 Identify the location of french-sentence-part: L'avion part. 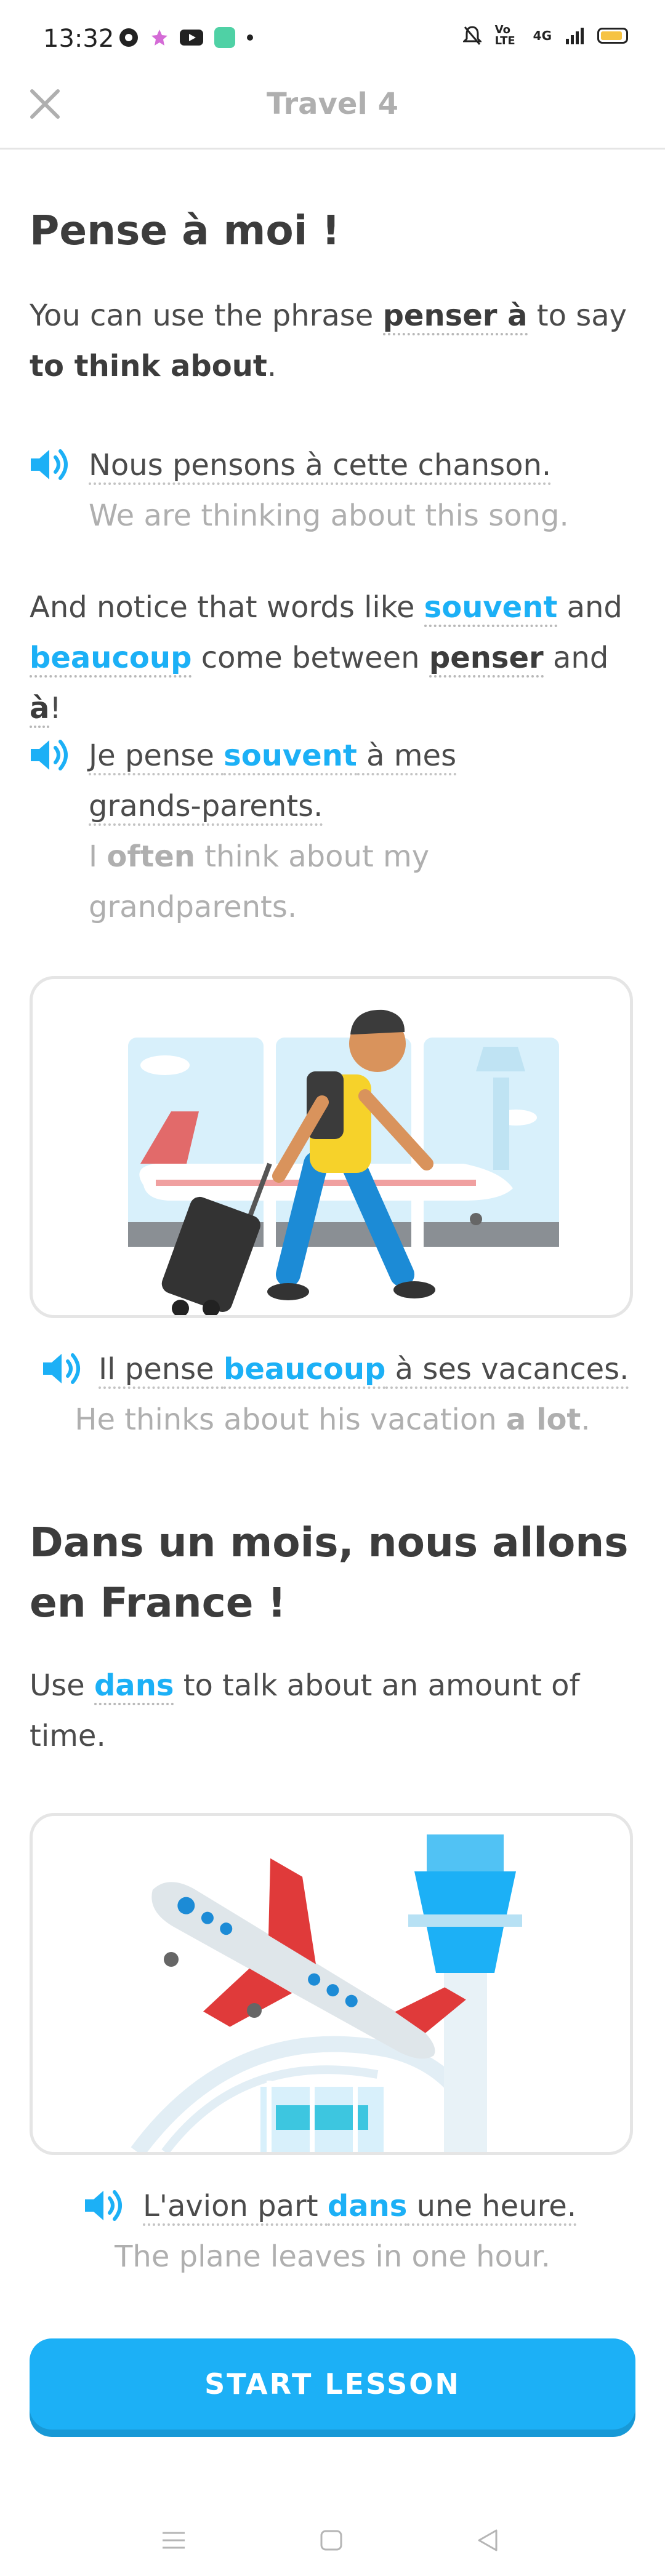
(235, 2207).